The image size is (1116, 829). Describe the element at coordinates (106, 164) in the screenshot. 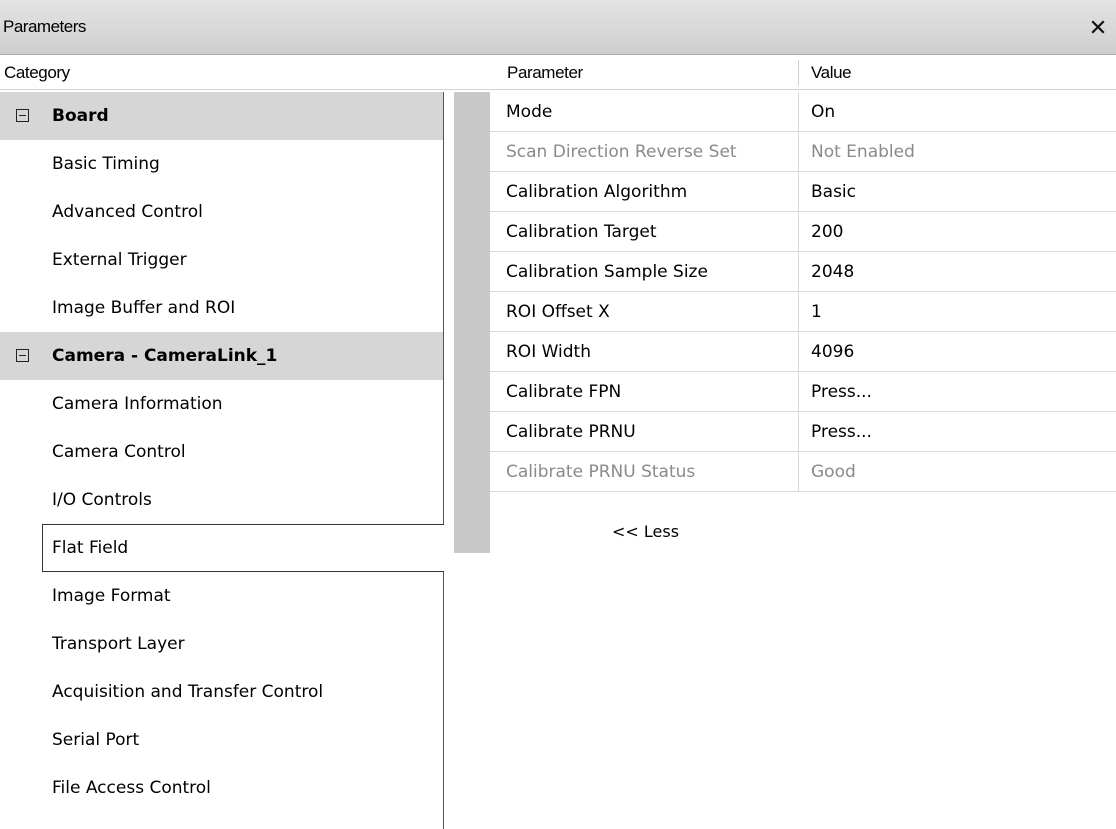

I see `category-label: Basic Timing` at that location.